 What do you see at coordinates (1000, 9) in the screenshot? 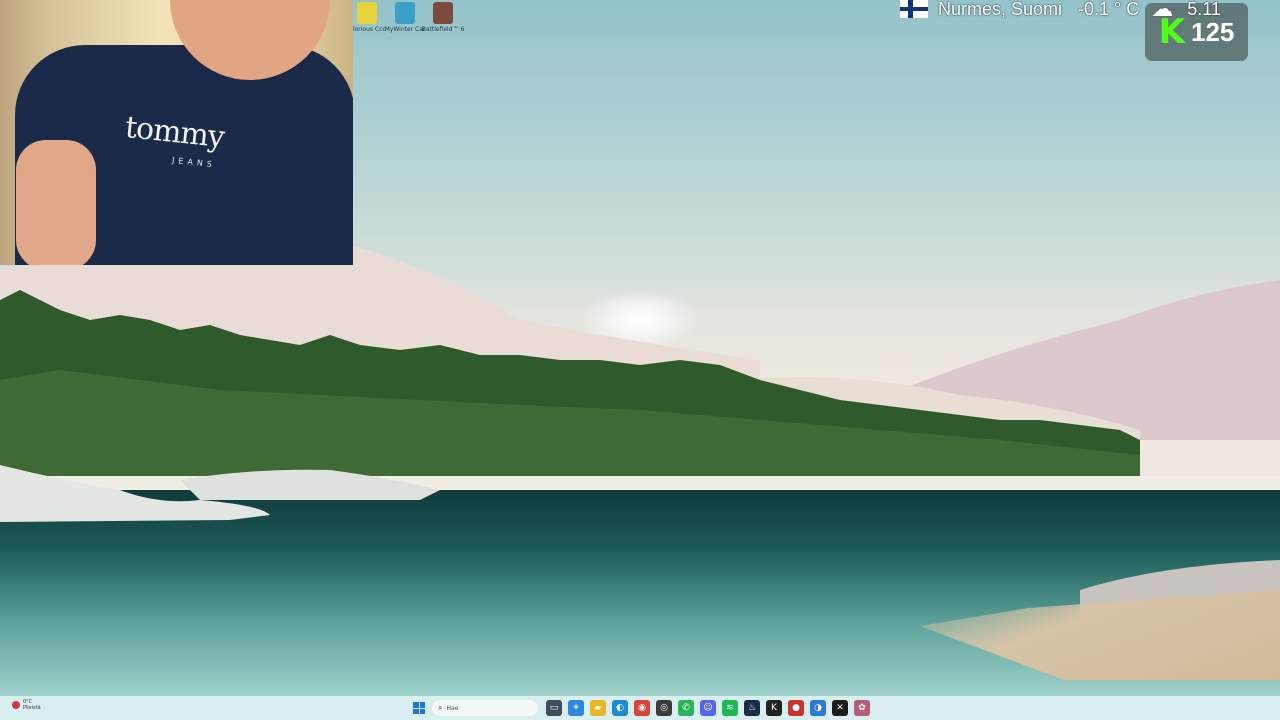
I see `location-label: Nurmes, Suomi` at bounding box center [1000, 9].